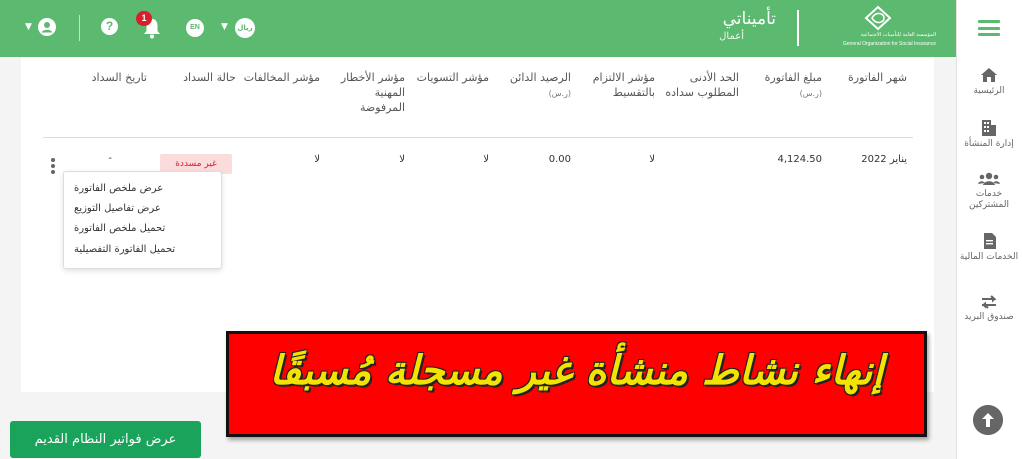 This screenshot has height=459, width=1022. What do you see at coordinates (105, 439) in the screenshot?
I see `old-system-invoices-button: عرض فواتير النظام القديم` at bounding box center [105, 439].